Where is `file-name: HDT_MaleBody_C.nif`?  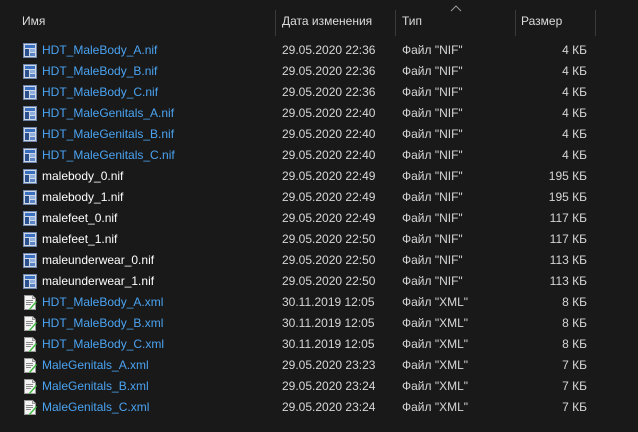 file-name: HDT_MaleBody_C.nif is located at coordinates (100, 92).